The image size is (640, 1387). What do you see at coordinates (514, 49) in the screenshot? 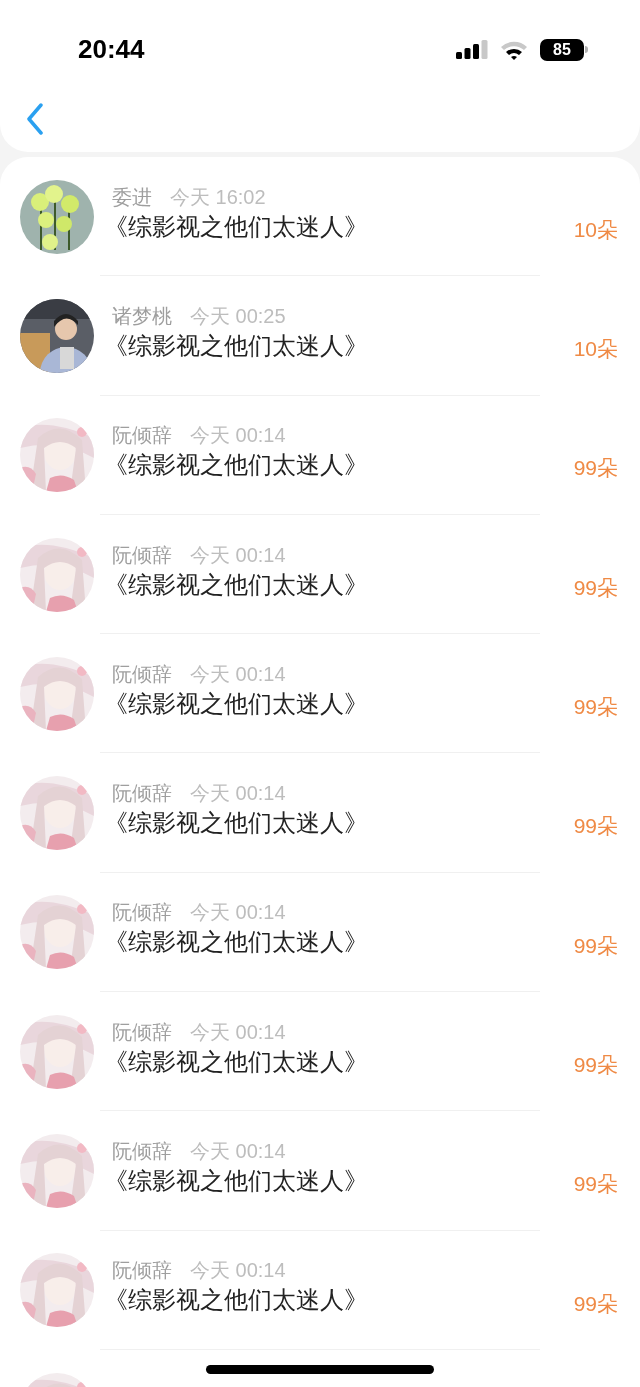
I see `wifi-icon` at bounding box center [514, 49].